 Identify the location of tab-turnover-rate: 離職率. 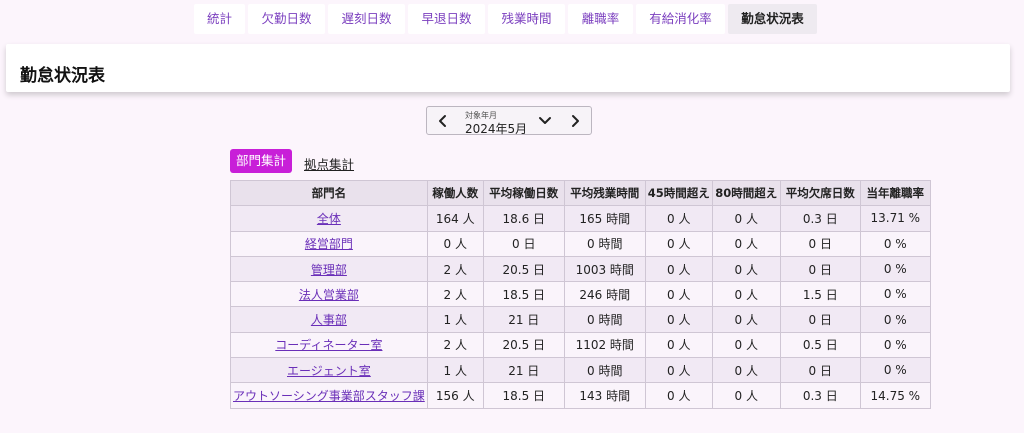
(600, 19).